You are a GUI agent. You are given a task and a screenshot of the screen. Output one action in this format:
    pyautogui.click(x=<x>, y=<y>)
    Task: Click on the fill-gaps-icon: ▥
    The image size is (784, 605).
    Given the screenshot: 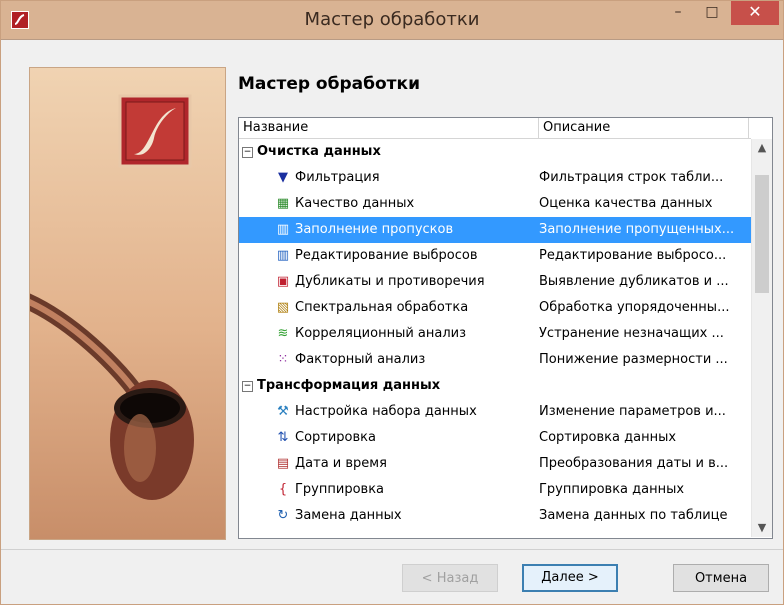 What is the action you would take?
    pyautogui.click(x=283, y=229)
    